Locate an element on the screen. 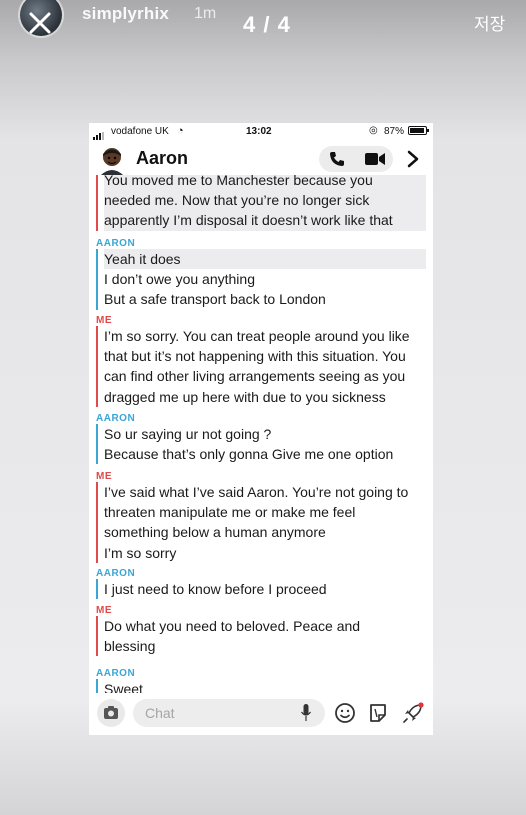 Image resolution: width=526 pixels, height=815 pixels. video-icon is located at coordinates (375, 159).